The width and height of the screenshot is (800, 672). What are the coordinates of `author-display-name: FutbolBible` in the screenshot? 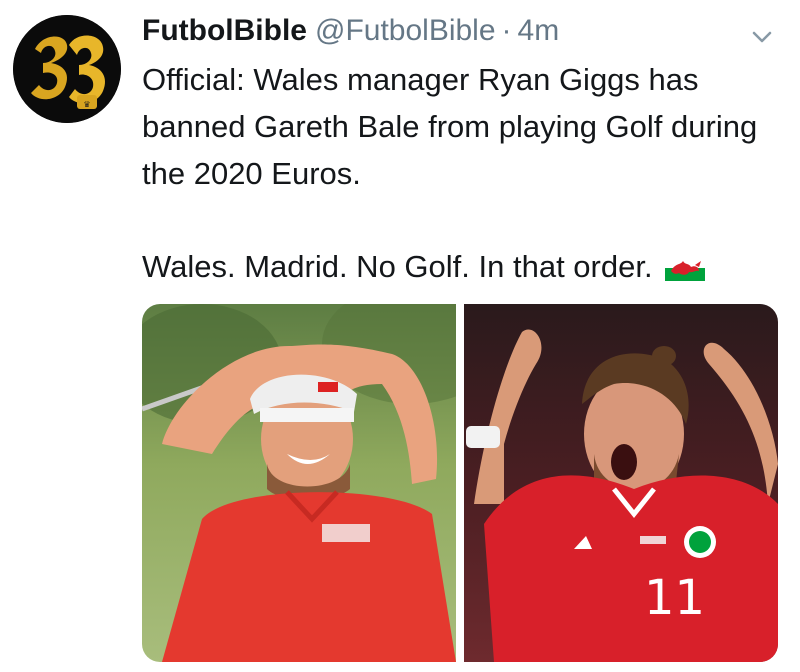 It's located at (224, 31).